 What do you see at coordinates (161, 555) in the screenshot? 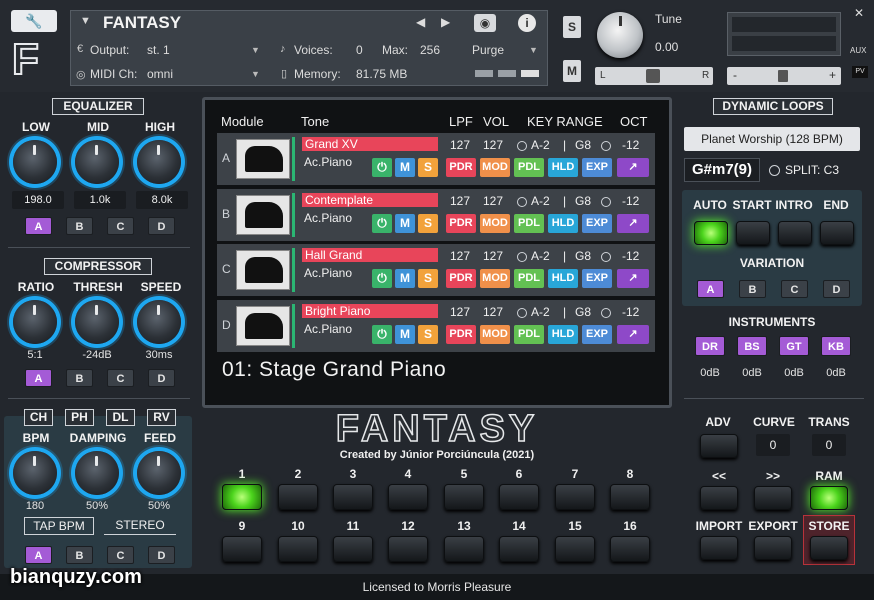
I see `fx-preset-d: D` at bounding box center [161, 555].